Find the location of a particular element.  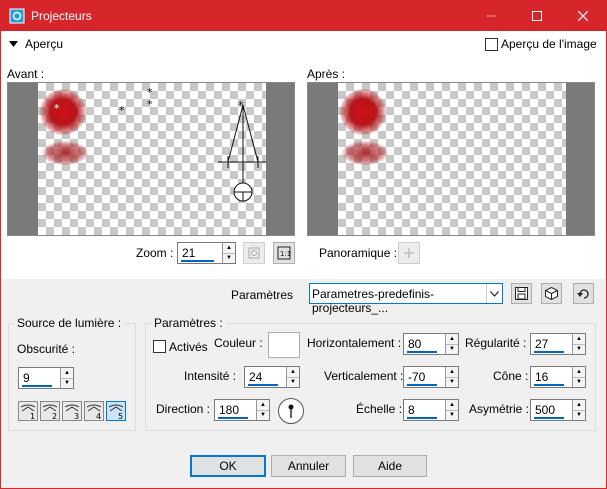

random-button is located at coordinates (551, 293).